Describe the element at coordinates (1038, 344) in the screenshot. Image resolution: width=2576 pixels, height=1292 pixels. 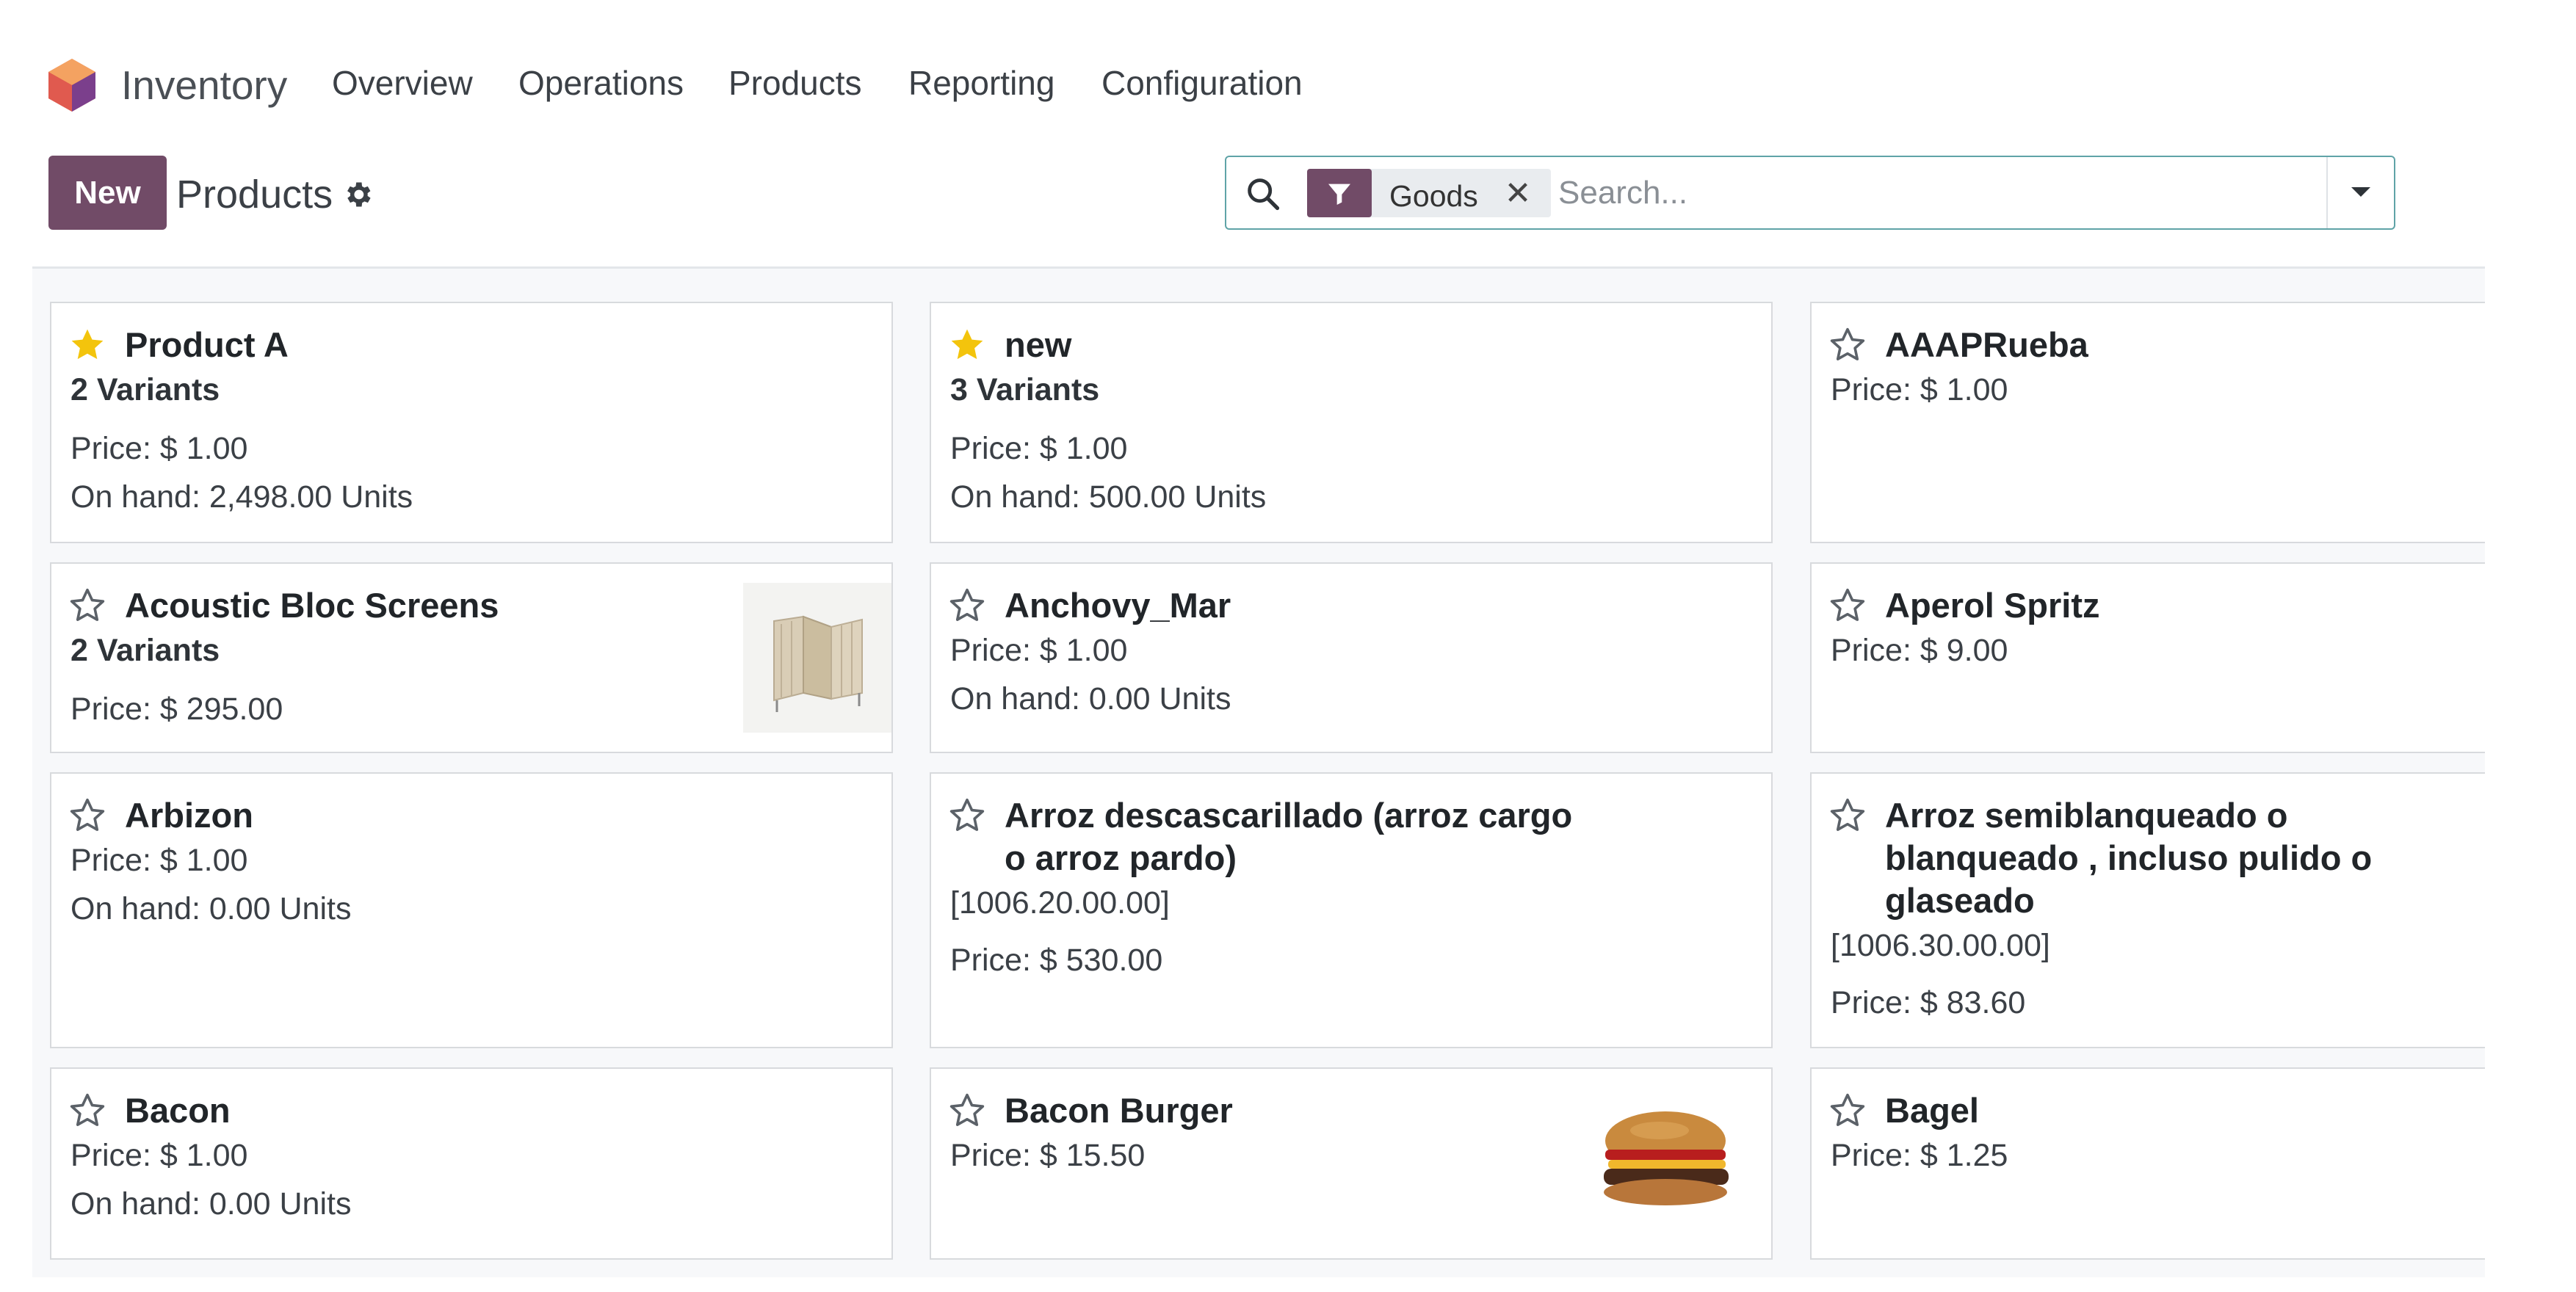
I see `product-name: new` at that location.